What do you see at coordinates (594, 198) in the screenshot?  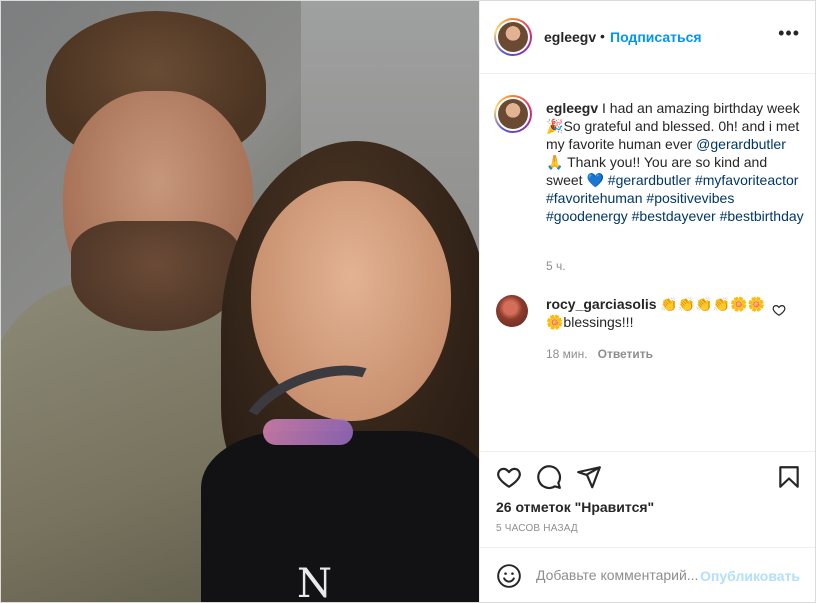 I see `hashtag-link: #favoritehuman` at bounding box center [594, 198].